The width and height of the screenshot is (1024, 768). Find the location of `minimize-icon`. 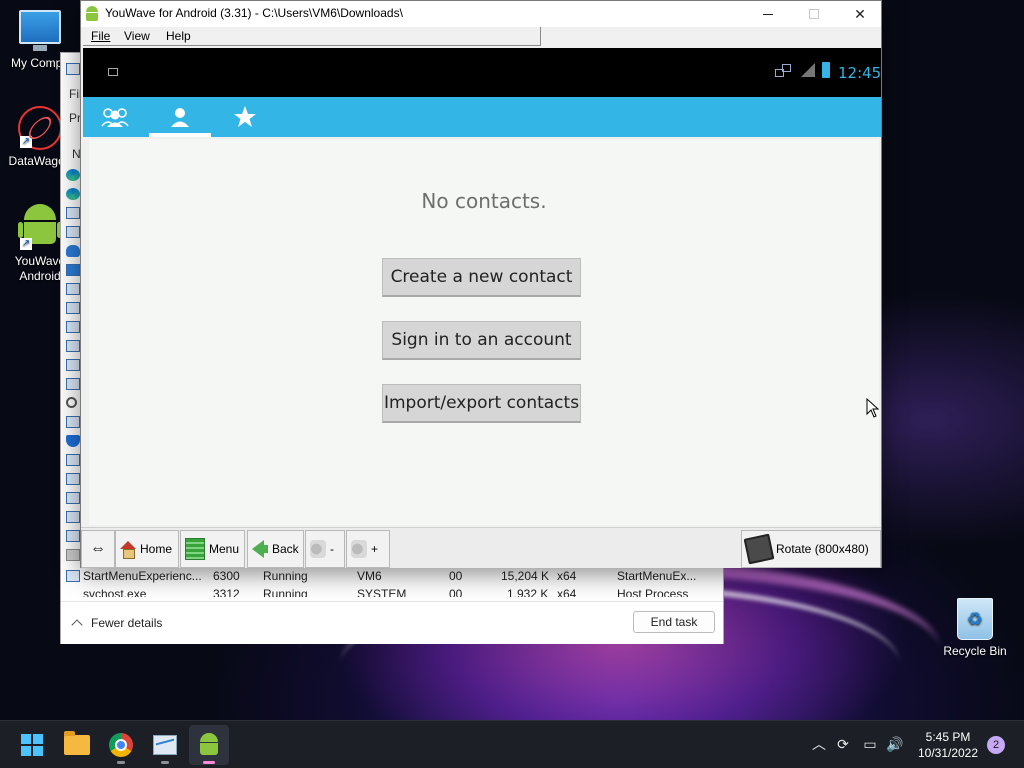

minimize-icon is located at coordinates (768, 14).